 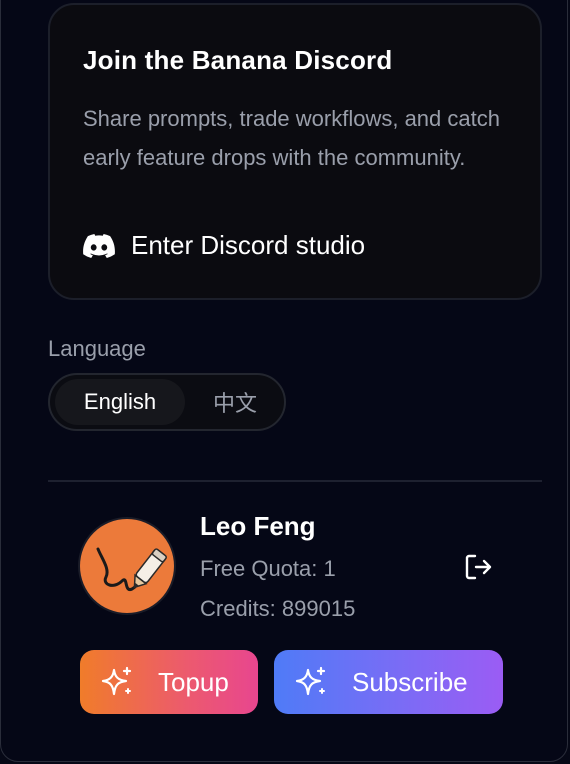 I want to click on discord-card-title: Join the Banana Discord, so click(x=238, y=60).